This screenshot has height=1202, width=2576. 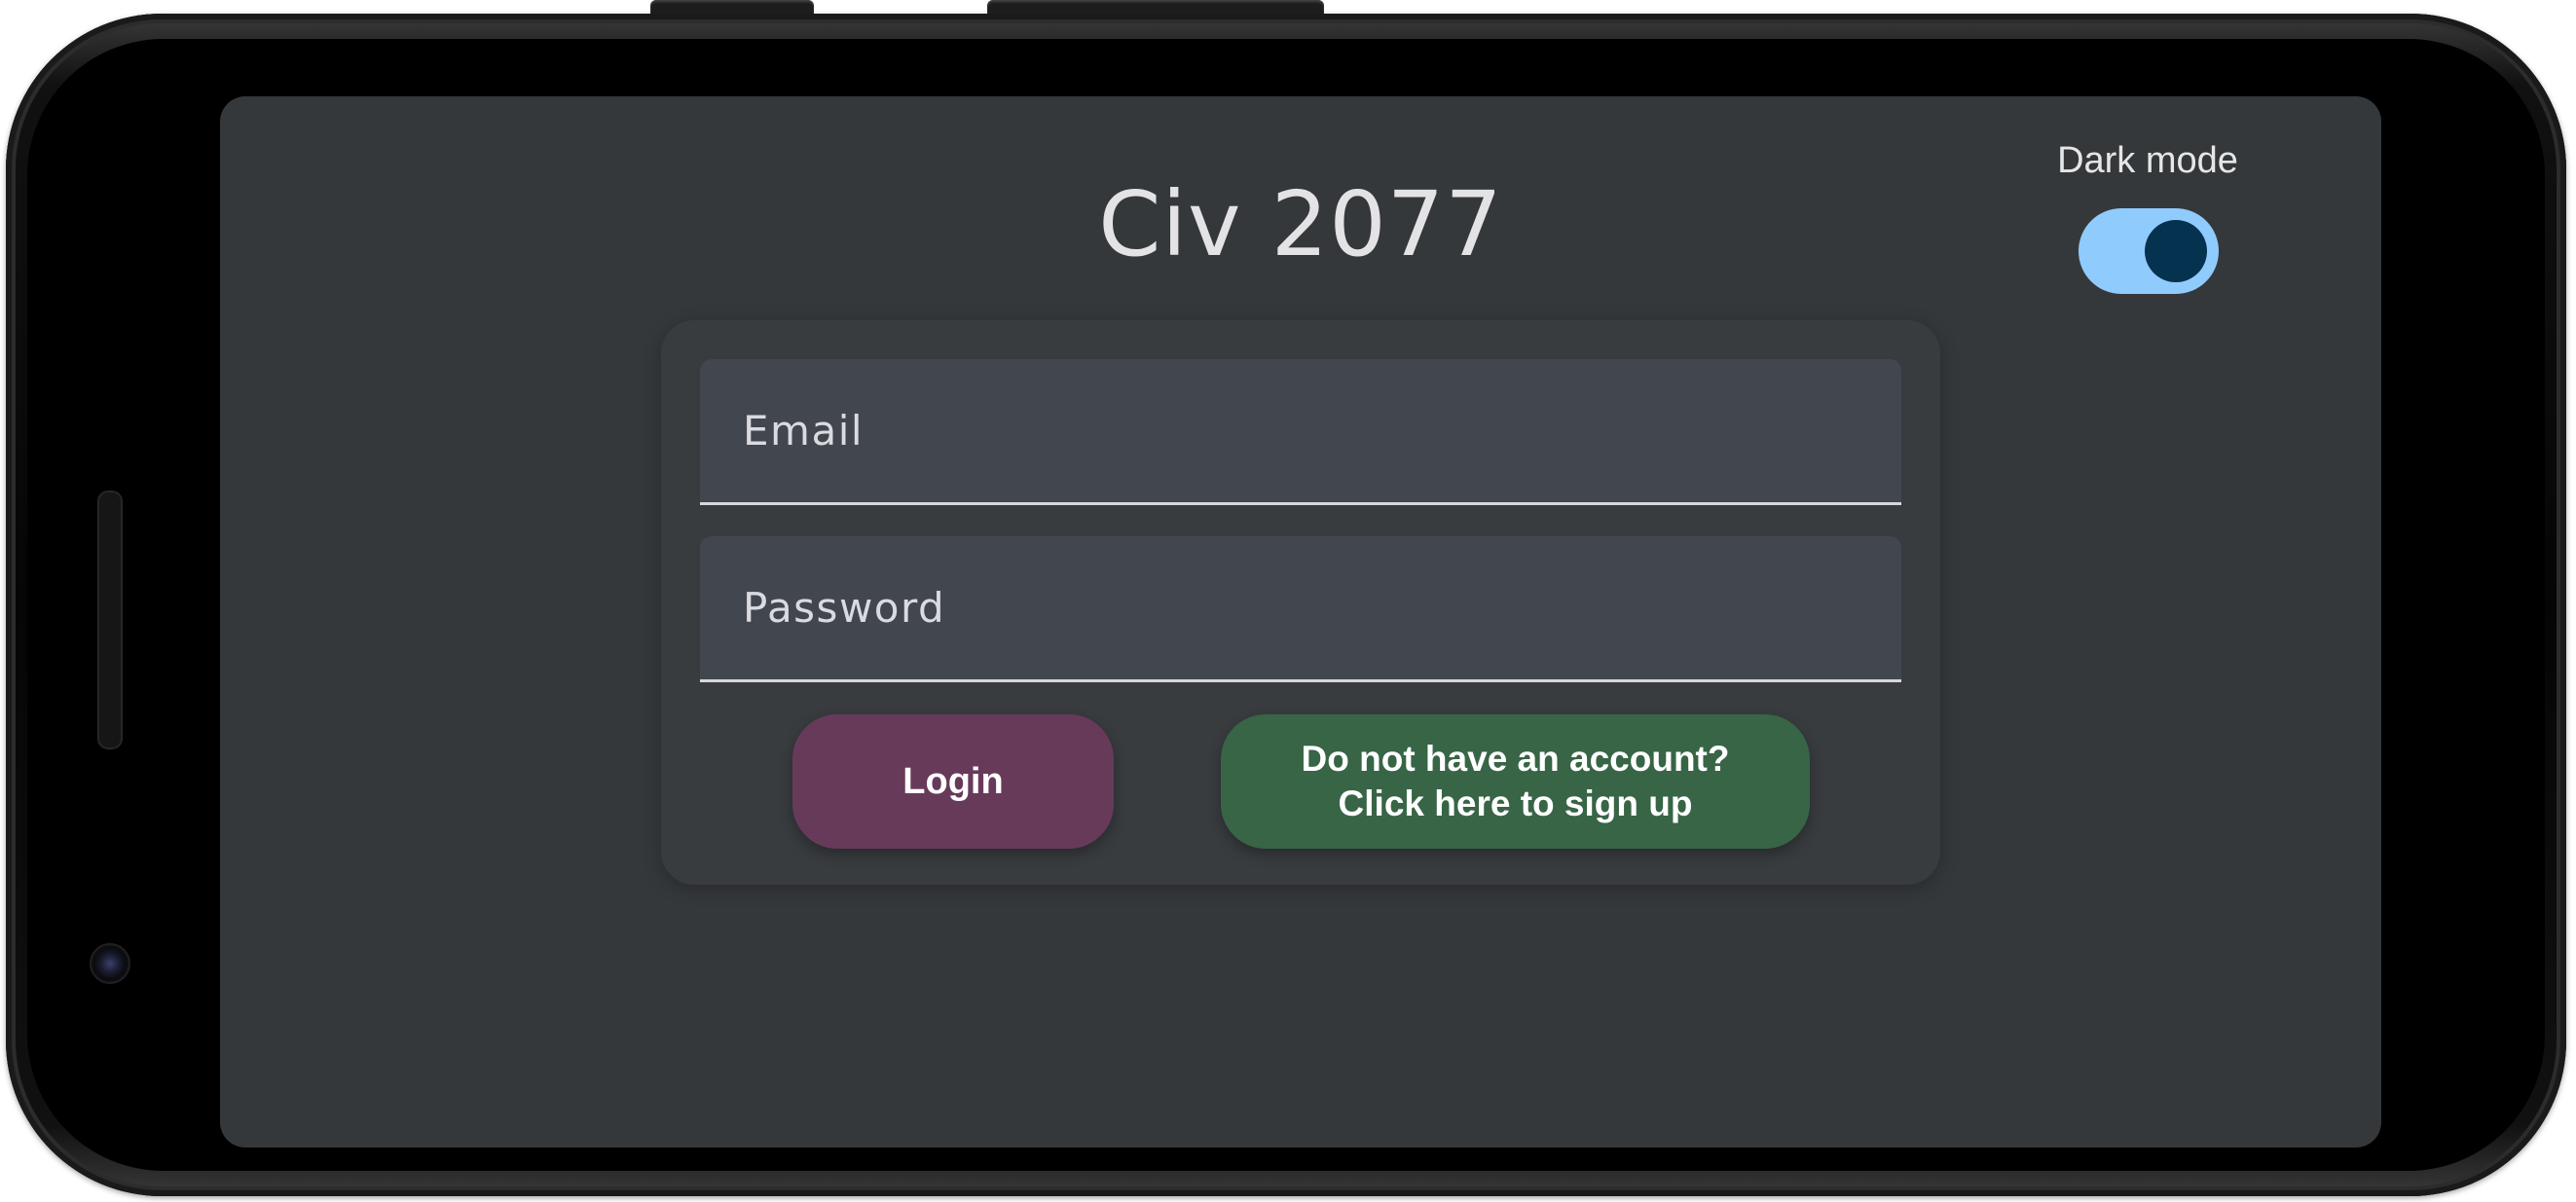 I want to click on email-field-container, so click(x=1300, y=432).